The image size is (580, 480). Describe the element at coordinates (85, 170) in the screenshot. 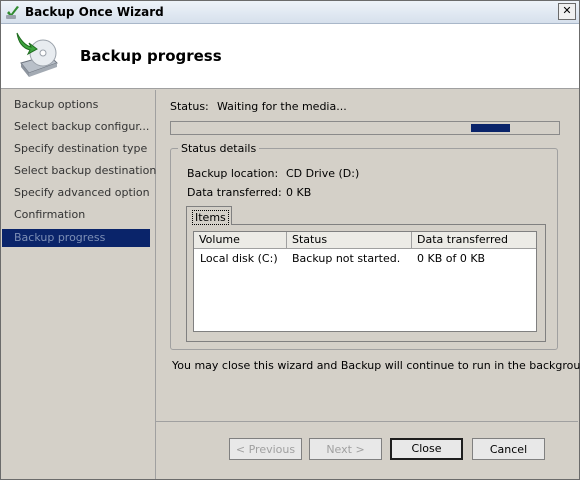

I see `nav-step-select-backup-destination: Select backup destination` at that location.